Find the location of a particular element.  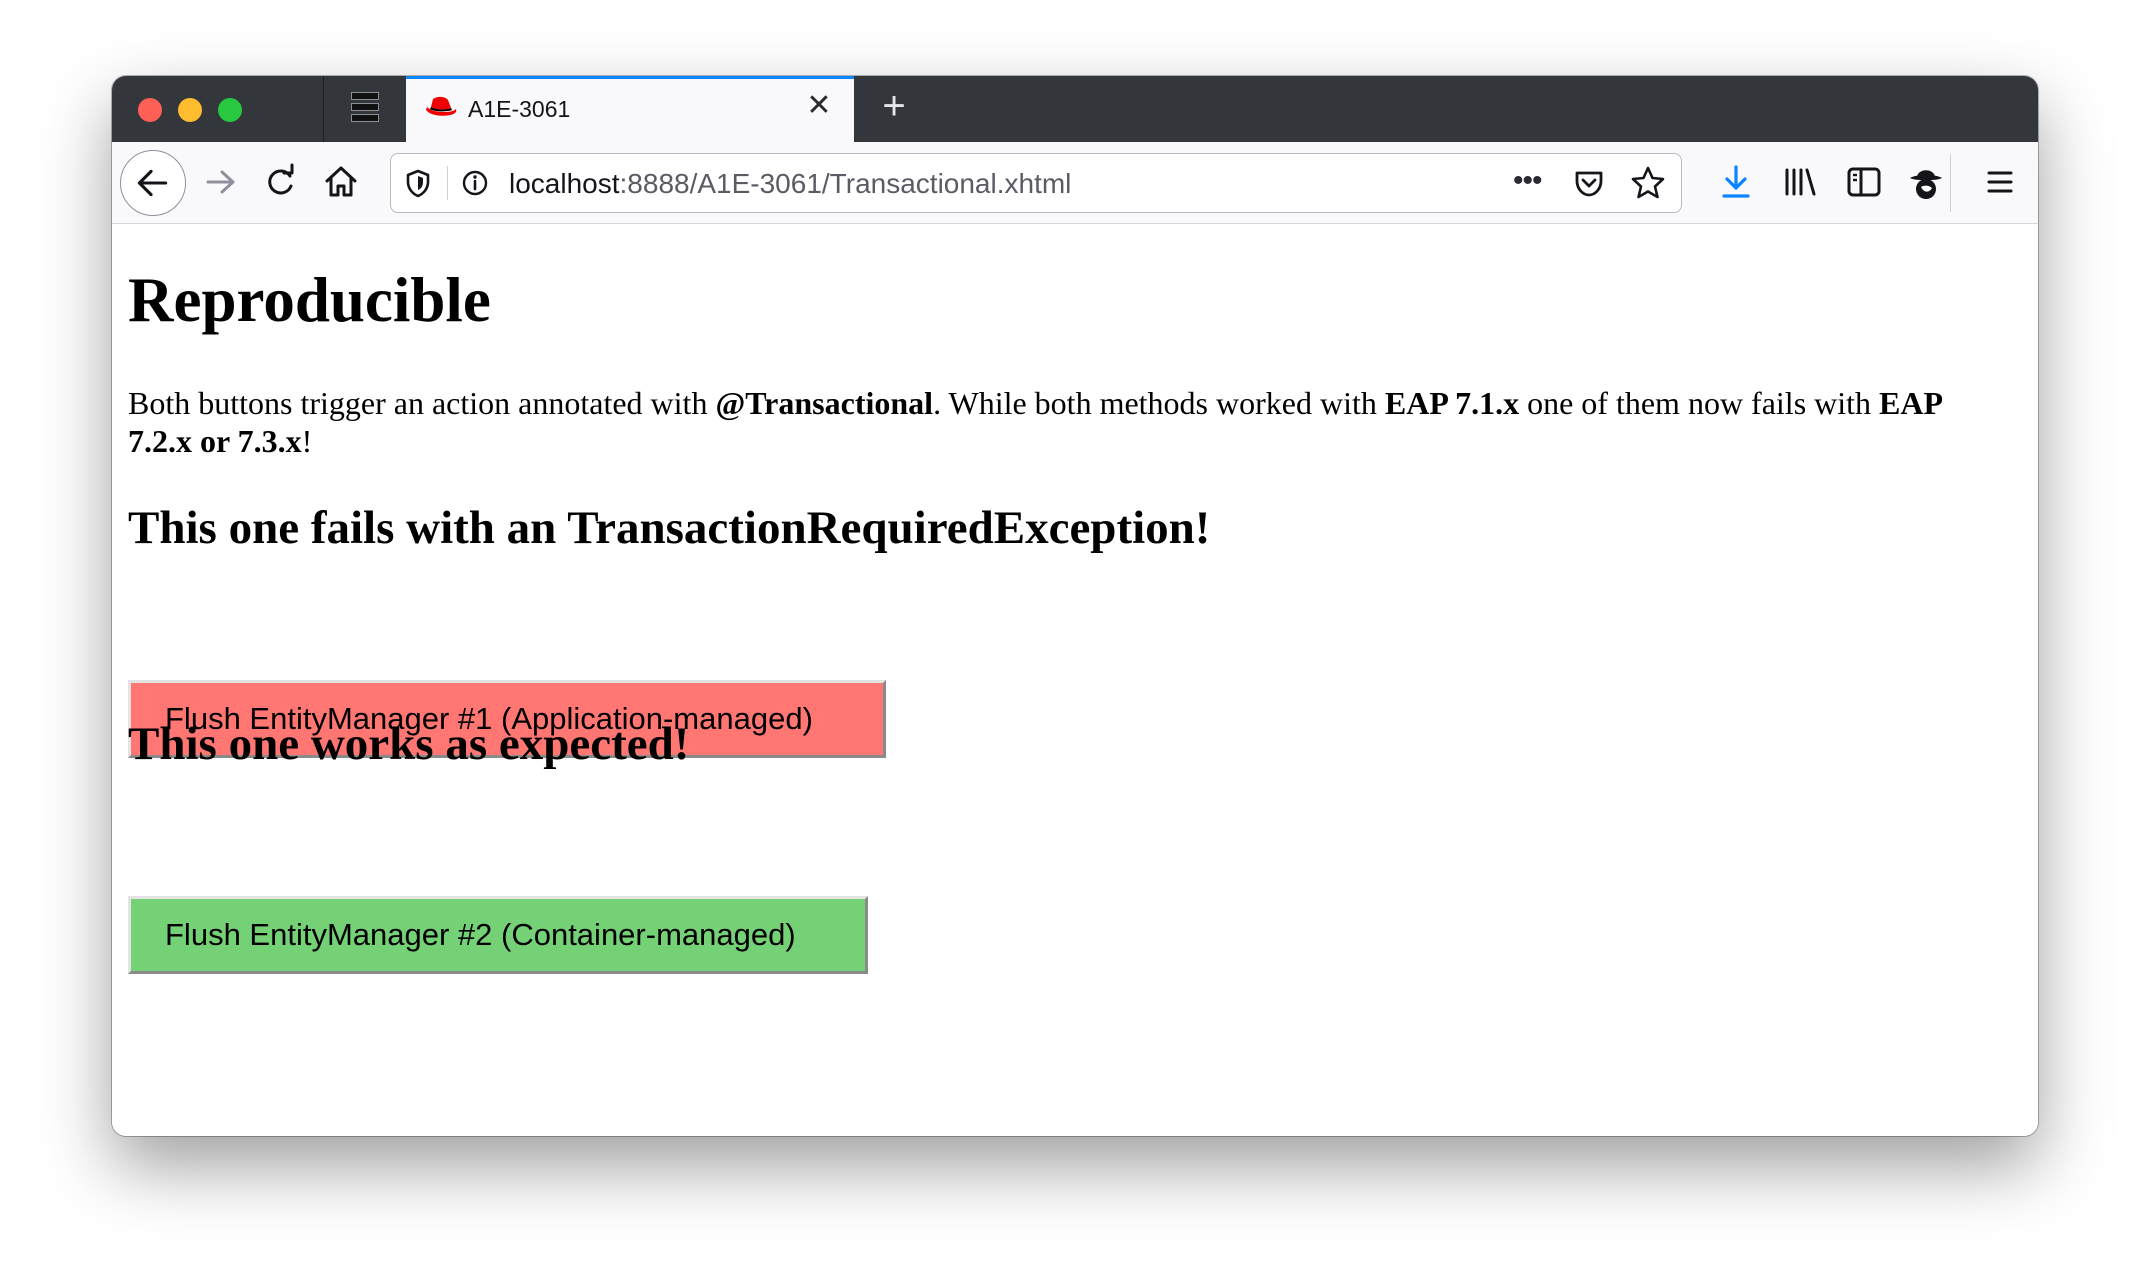

tab-strip: A1E-3061 ✕ + is located at coordinates (1075, 109).